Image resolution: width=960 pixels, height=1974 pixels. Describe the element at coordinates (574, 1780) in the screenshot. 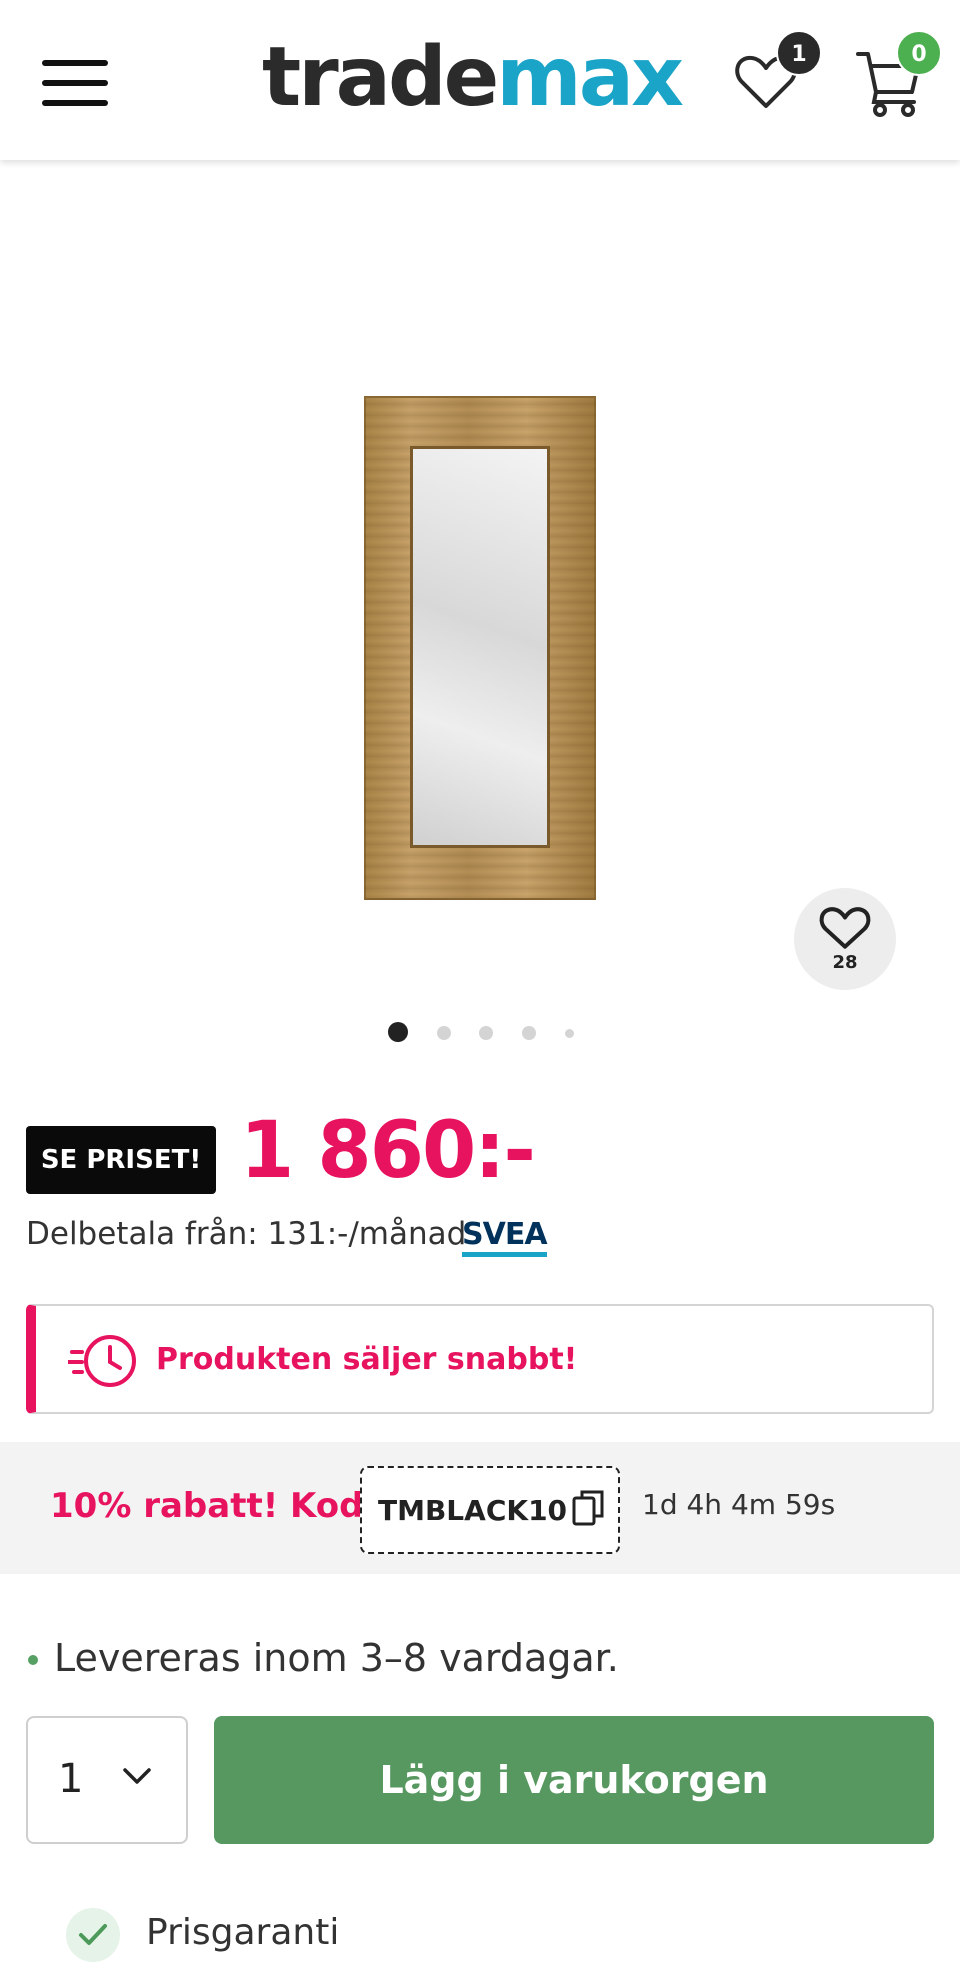

I see `add-to-cart-button: Lägg i varukorgen` at that location.